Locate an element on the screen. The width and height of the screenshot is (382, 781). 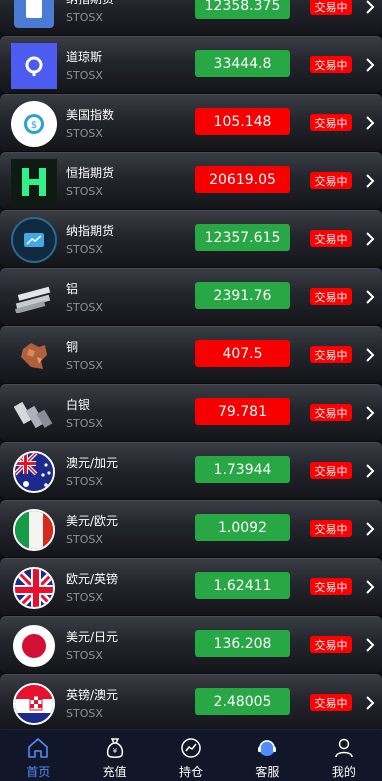
aluminum-bars-icon is located at coordinates (34, 298).